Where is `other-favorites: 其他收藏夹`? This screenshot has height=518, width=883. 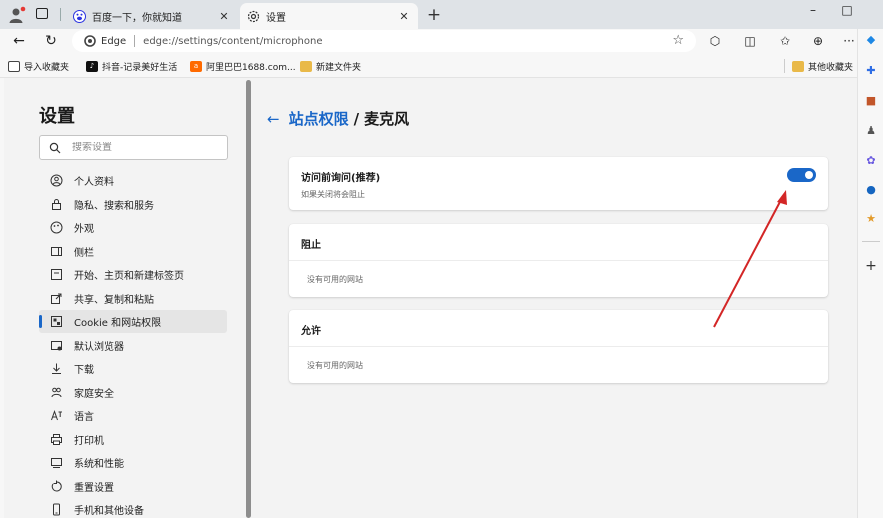 other-favorites: 其他收藏夹 is located at coordinates (822, 66).